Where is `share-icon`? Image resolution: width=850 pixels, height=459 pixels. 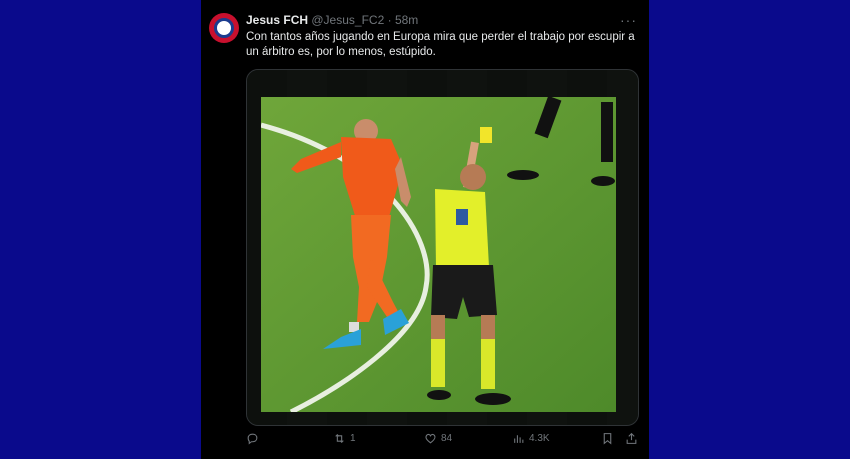
share-icon is located at coordinates (631, 438).